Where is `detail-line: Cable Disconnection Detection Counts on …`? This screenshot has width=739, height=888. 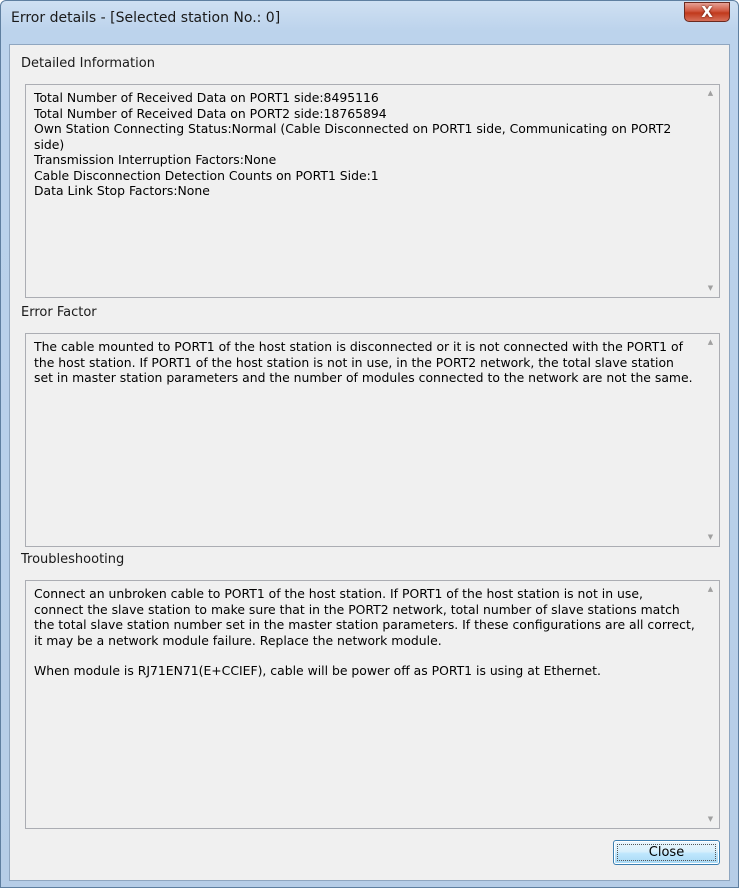 detail-line: Cable Disconnection Detection Counts on … is located at coordinates (206, 175).